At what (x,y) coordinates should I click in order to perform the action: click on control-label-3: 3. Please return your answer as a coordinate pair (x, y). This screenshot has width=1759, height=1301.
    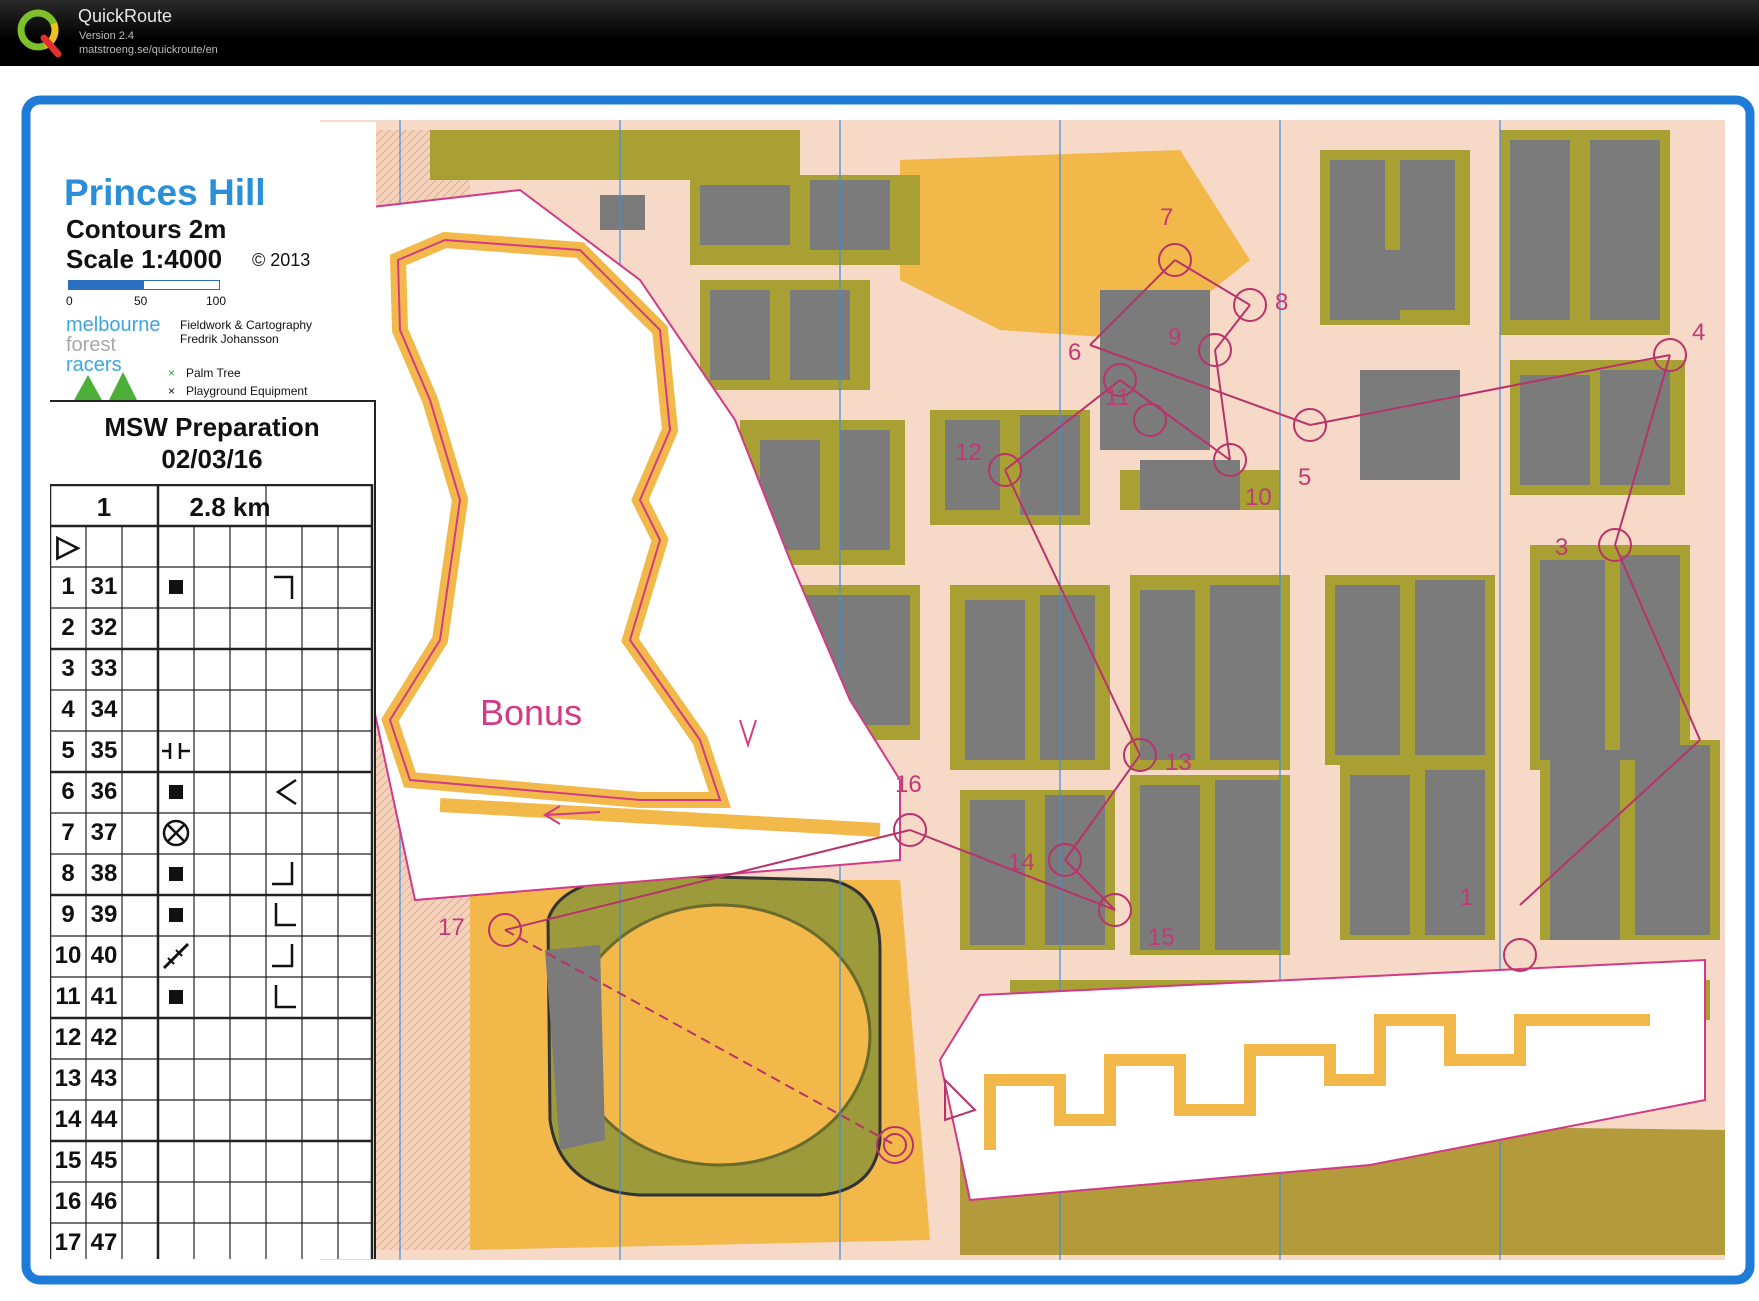
    Looking at the image, I should click on (1561, 547).